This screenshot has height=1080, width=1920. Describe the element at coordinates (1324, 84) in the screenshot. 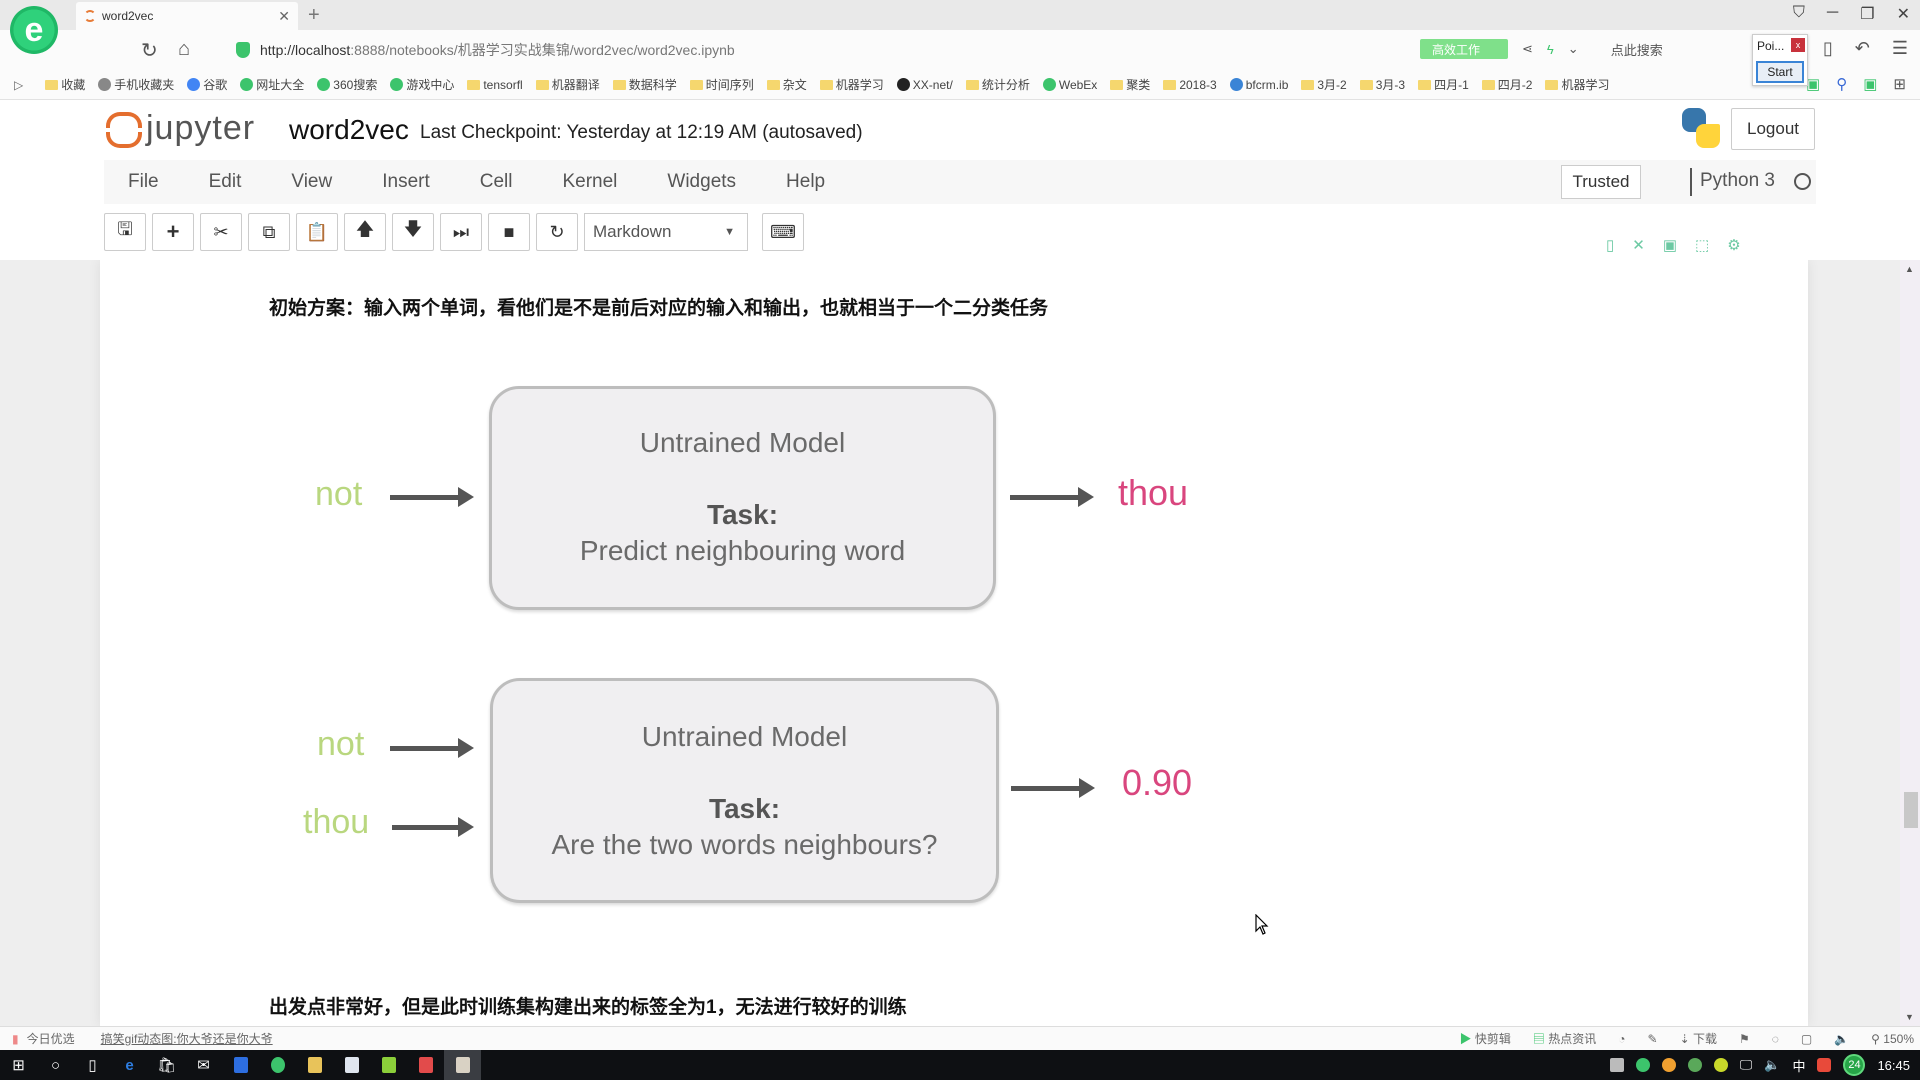

I see `bookmark-item: 3月-2` at that location.